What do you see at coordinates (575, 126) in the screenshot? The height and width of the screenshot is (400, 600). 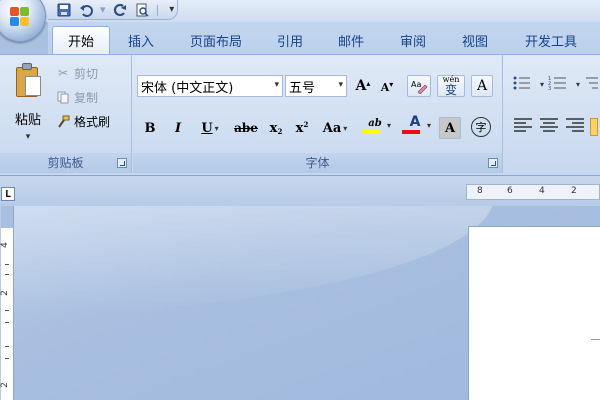 I see `align-right-icon` at bounding box center [575, 126].